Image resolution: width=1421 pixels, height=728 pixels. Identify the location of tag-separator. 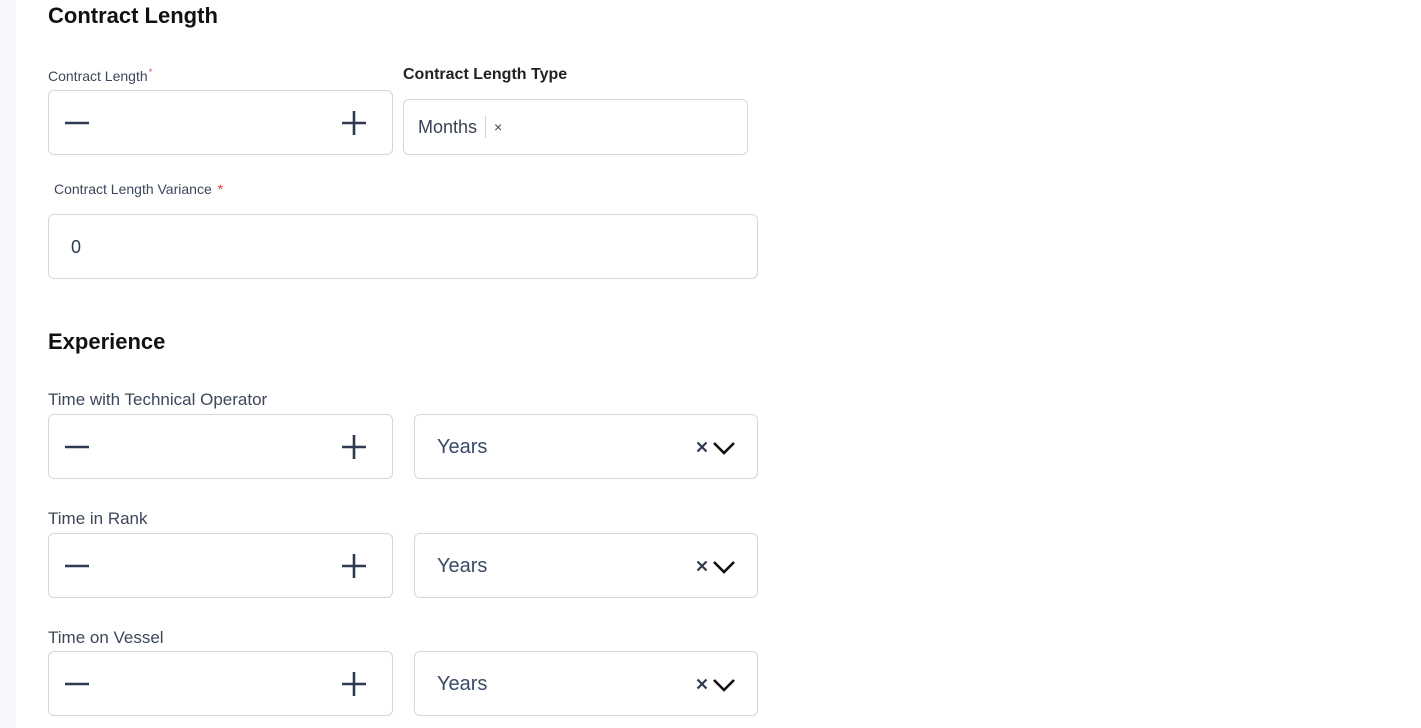
(486, 127).